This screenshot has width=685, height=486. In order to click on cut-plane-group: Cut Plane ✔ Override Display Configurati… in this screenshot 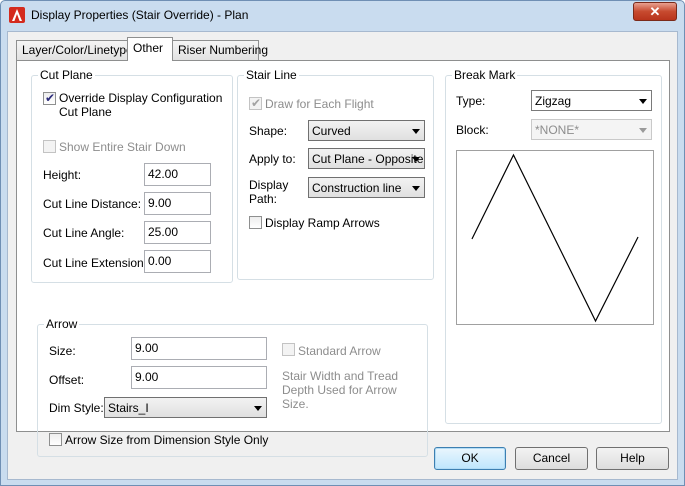, I will do `click(132, 175)`.